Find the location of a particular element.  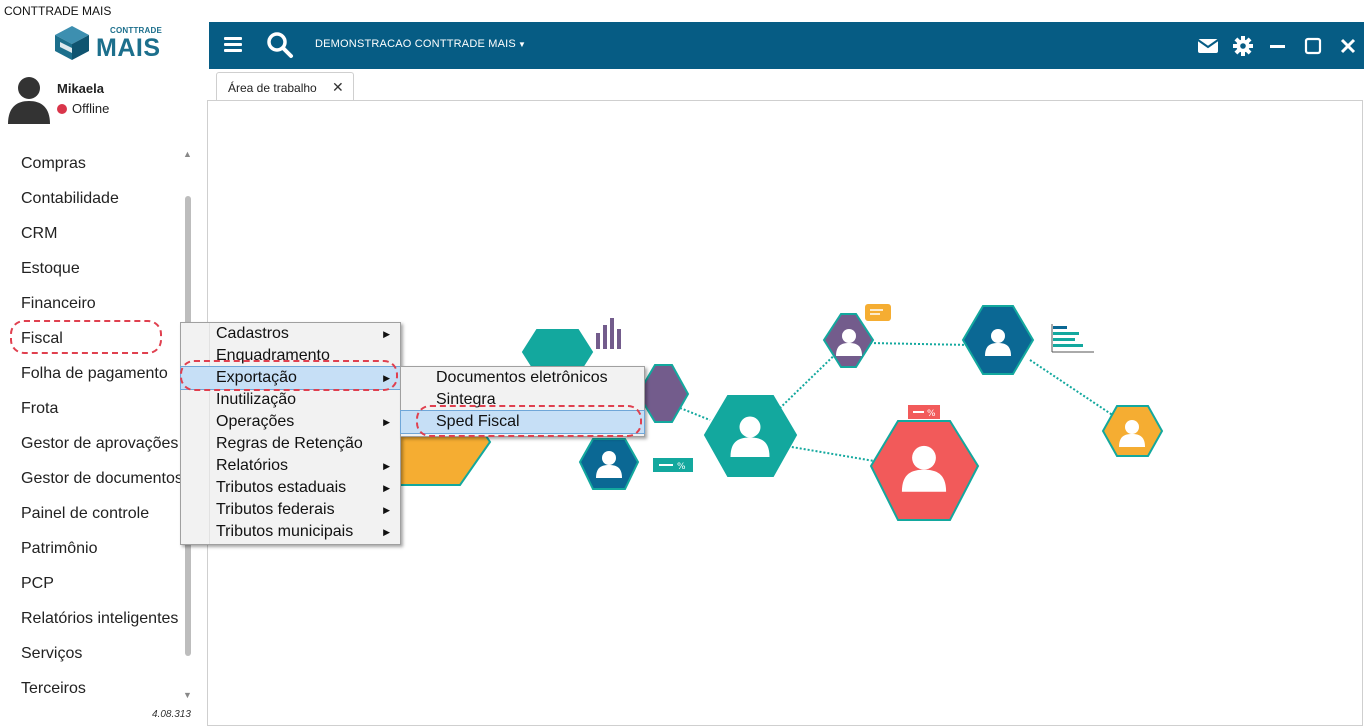

menu-item-label: Sped Fiscal is located at coordinates (478, 421).